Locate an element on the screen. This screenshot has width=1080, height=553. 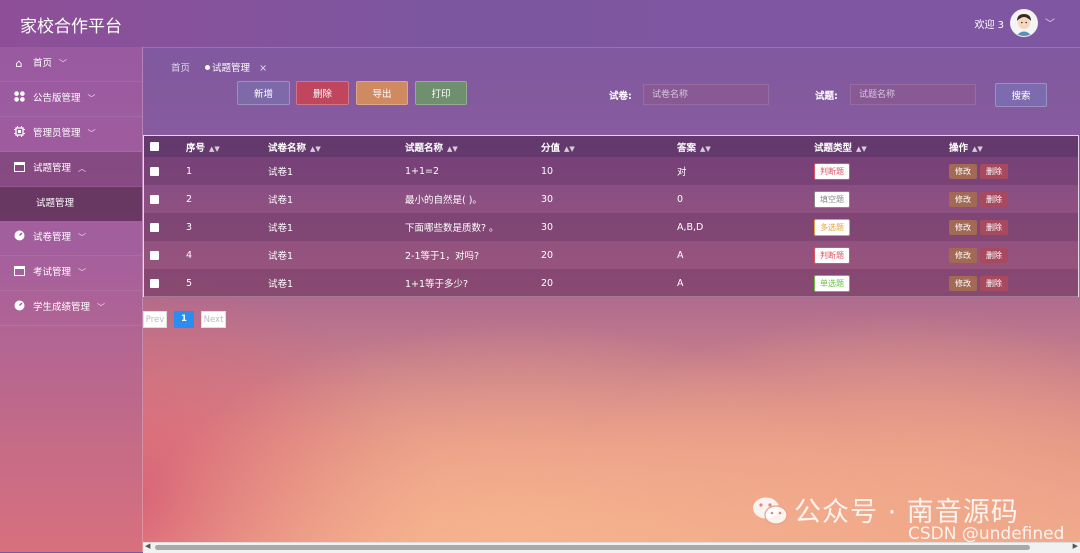
sidebar-item-notice: 公告版管理 ﹀ is located at coordinates (71, 99).